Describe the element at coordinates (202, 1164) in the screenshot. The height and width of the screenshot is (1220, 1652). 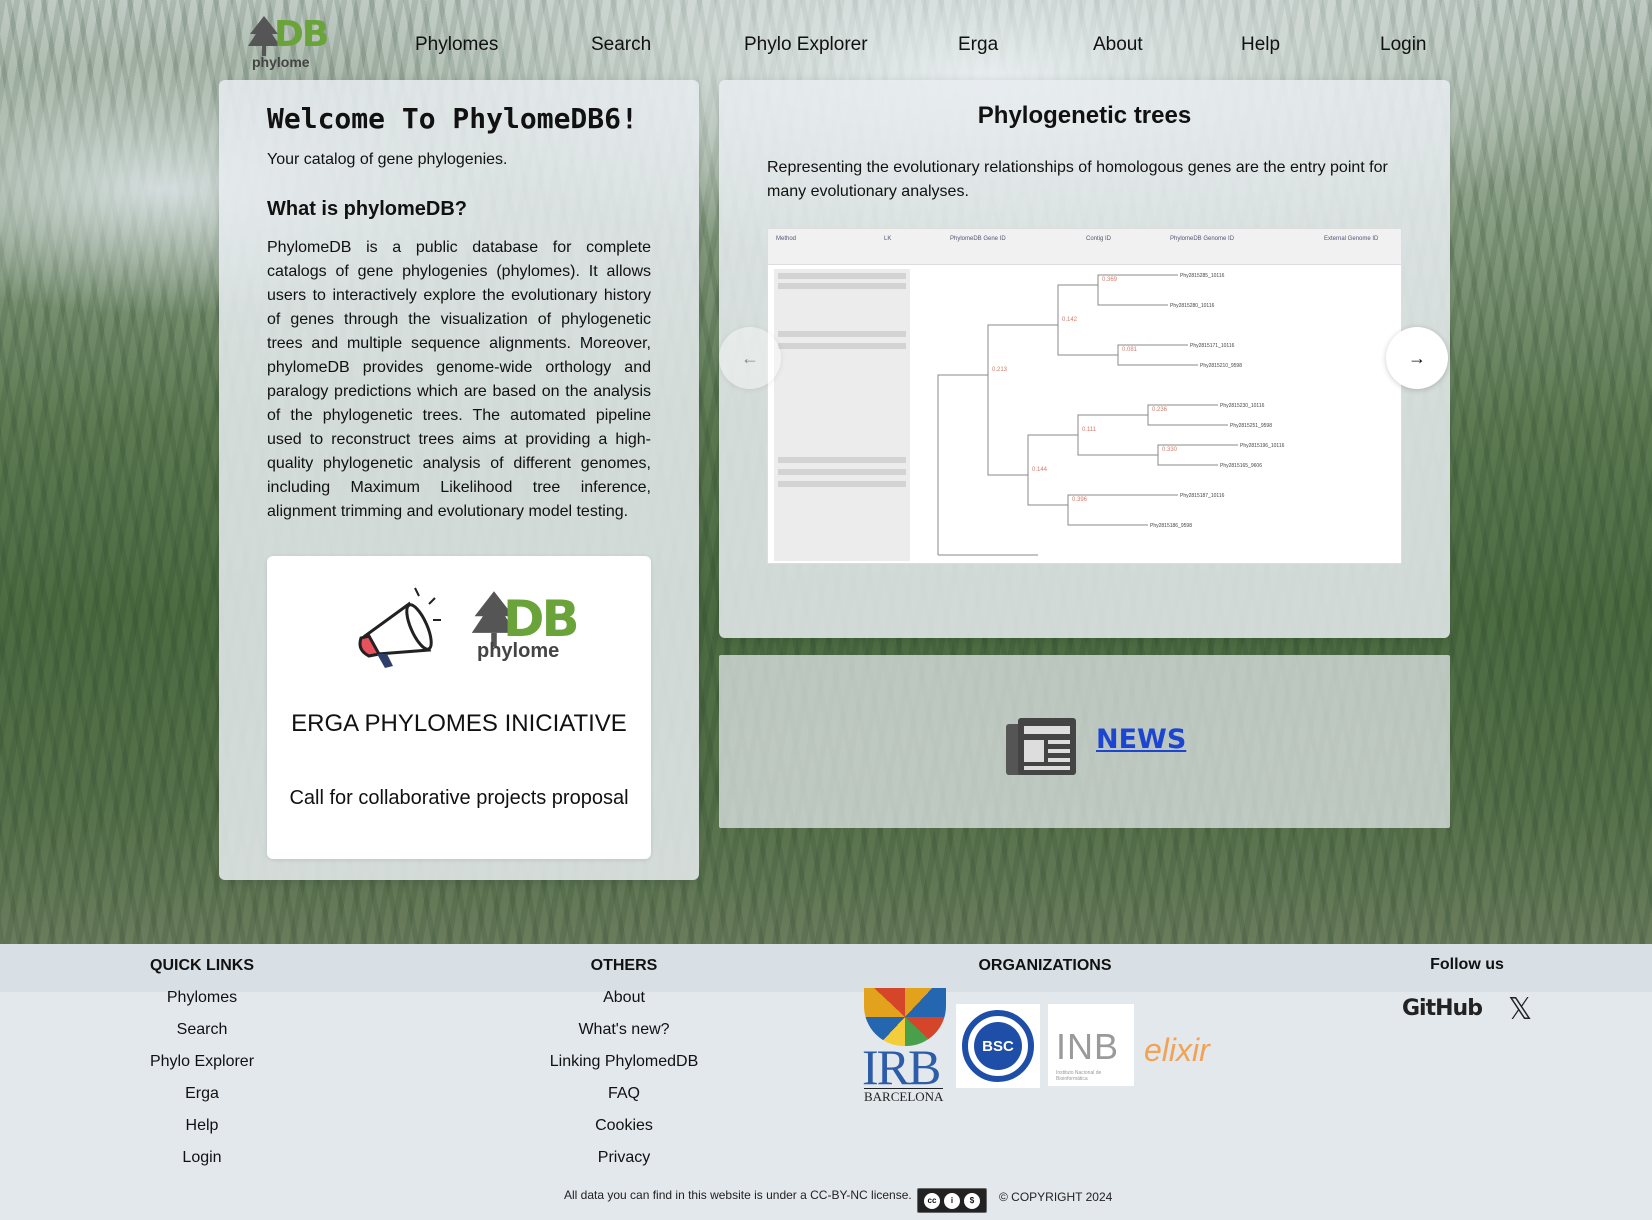
I see `footer-link-login: Login` at that location.